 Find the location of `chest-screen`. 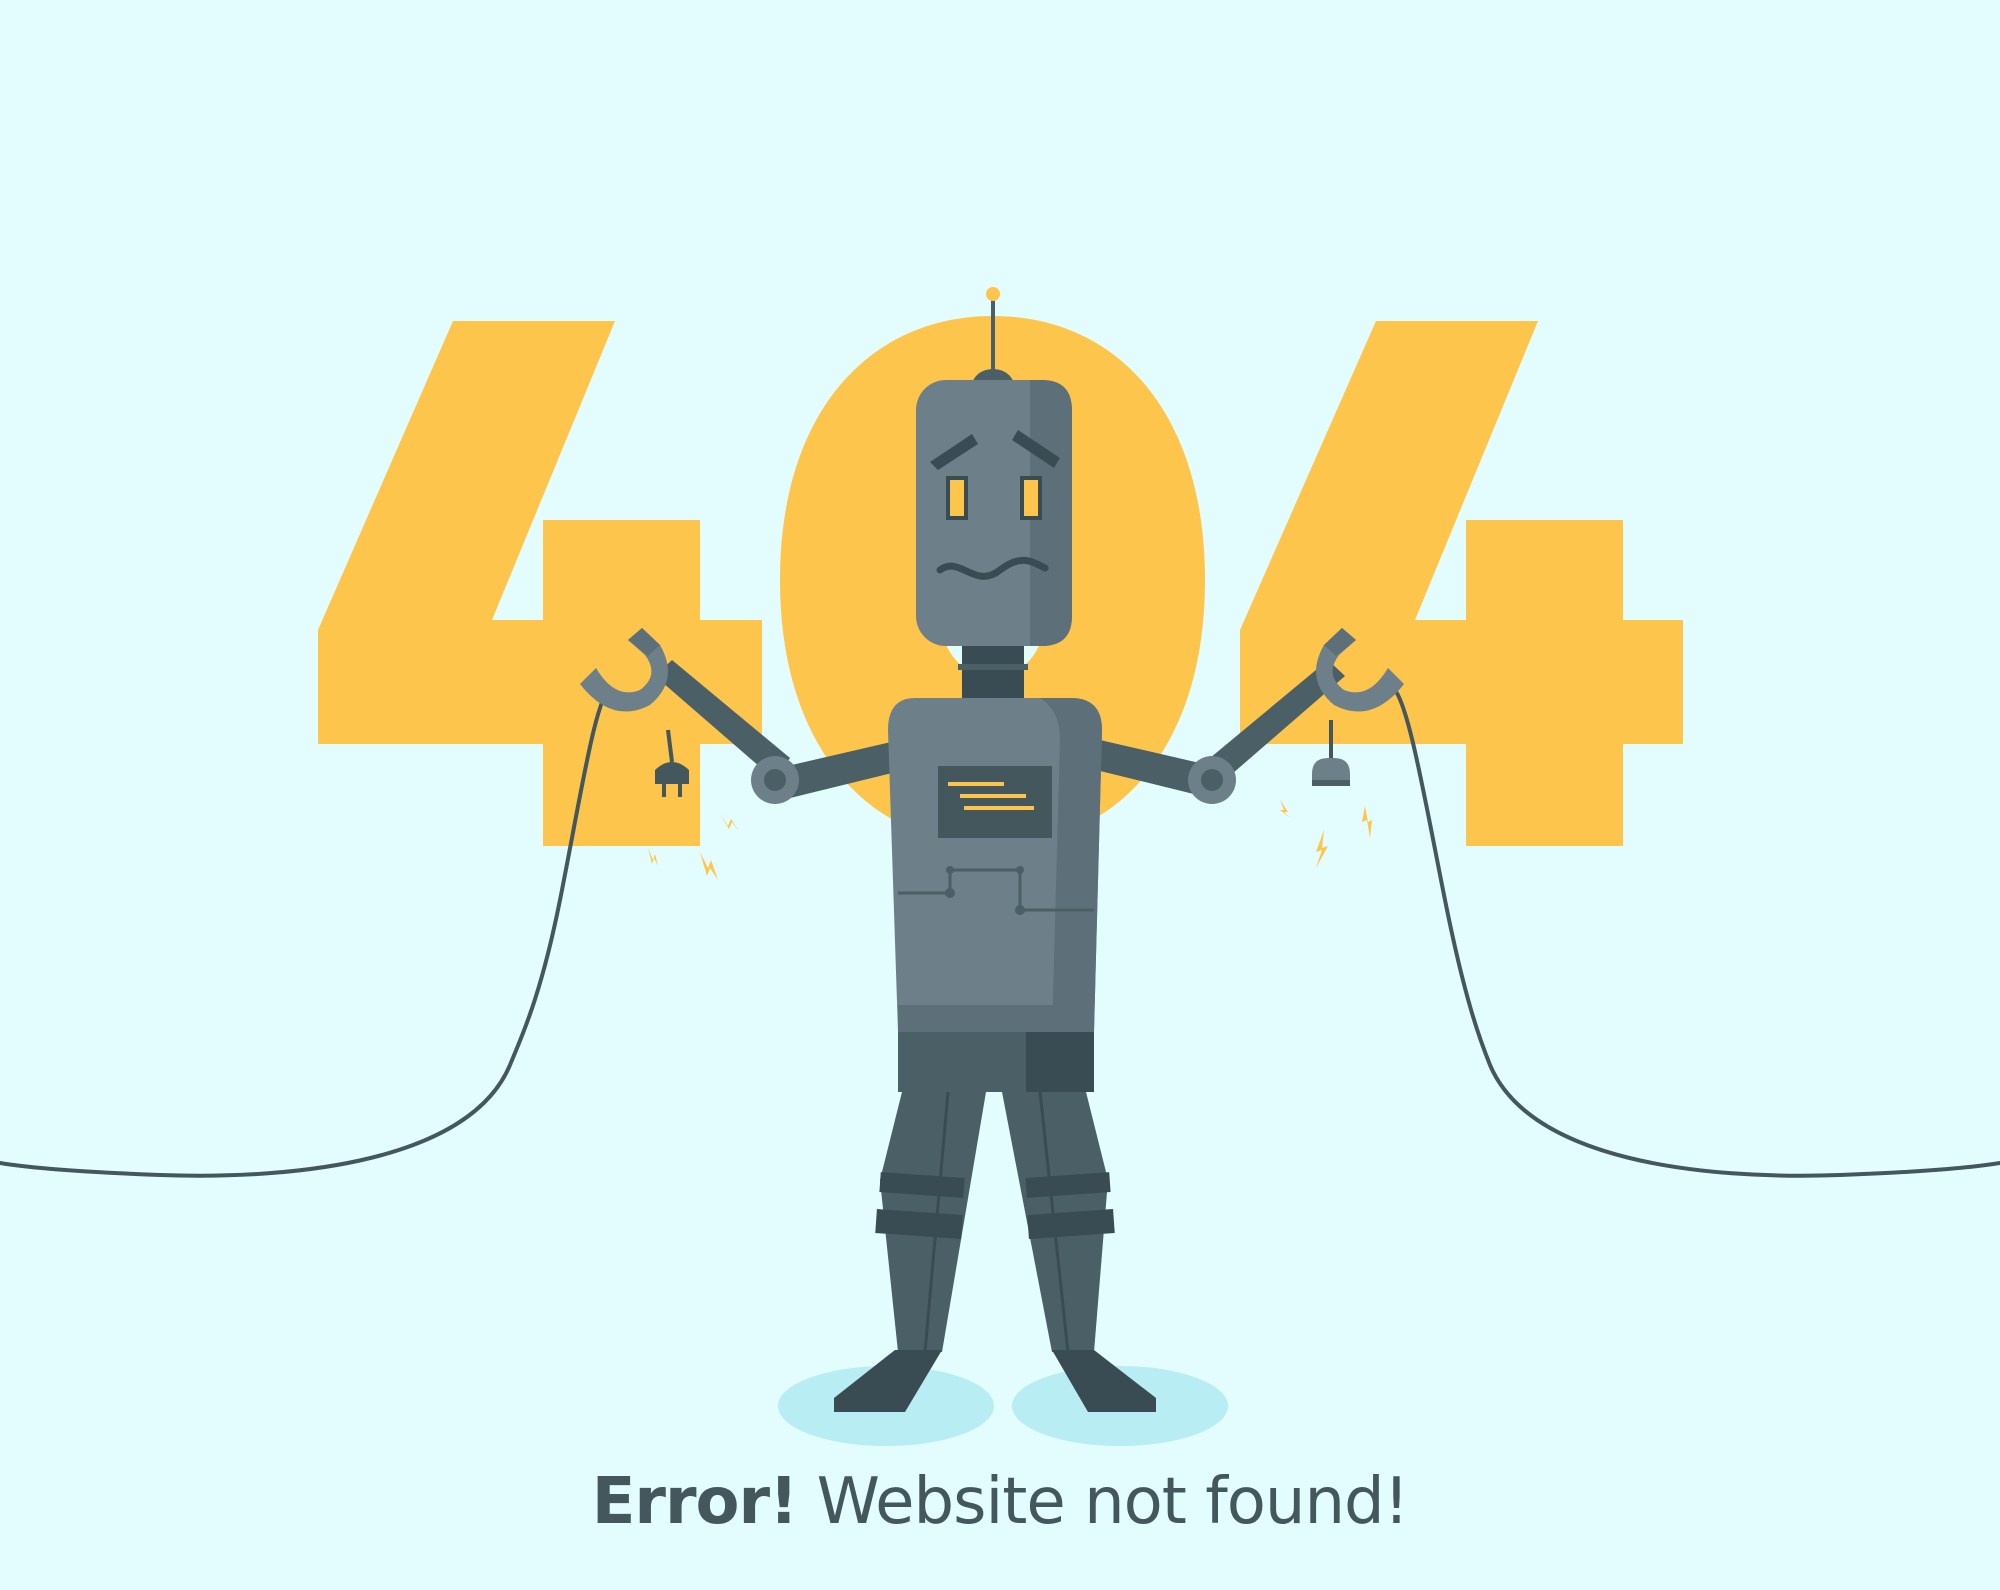

chest-screen is located at coordinates (995, 802).